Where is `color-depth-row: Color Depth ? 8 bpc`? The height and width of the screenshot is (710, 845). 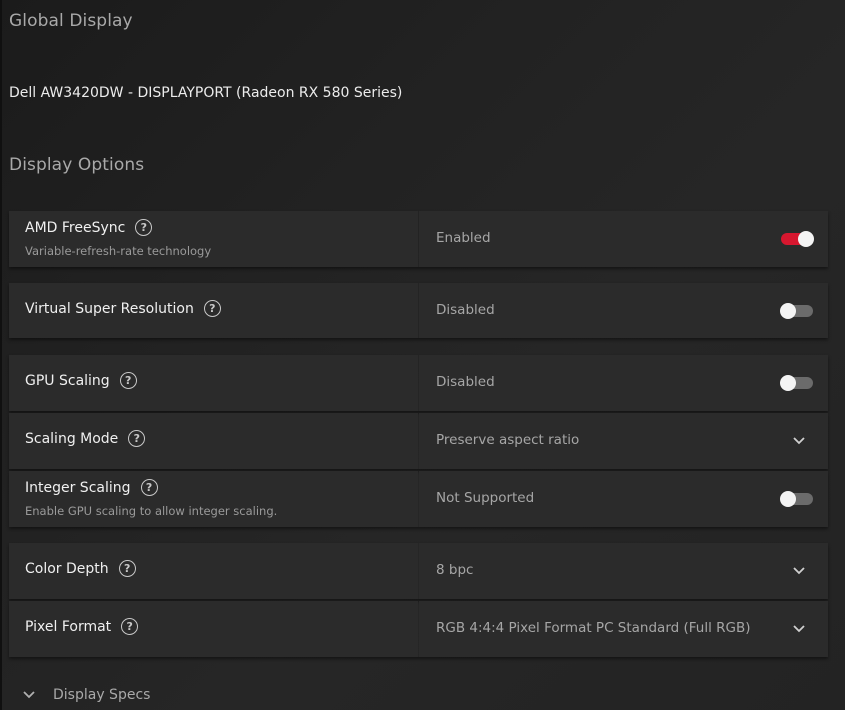
color-depth-row: Color Depth ? 8 bpc is located at coordinates (418, 571).